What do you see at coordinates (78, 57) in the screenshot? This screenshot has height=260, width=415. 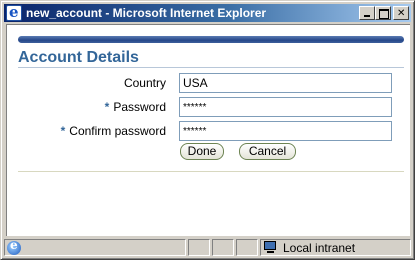 I see `page-title: Account Details` at bounding box center [78, 57].